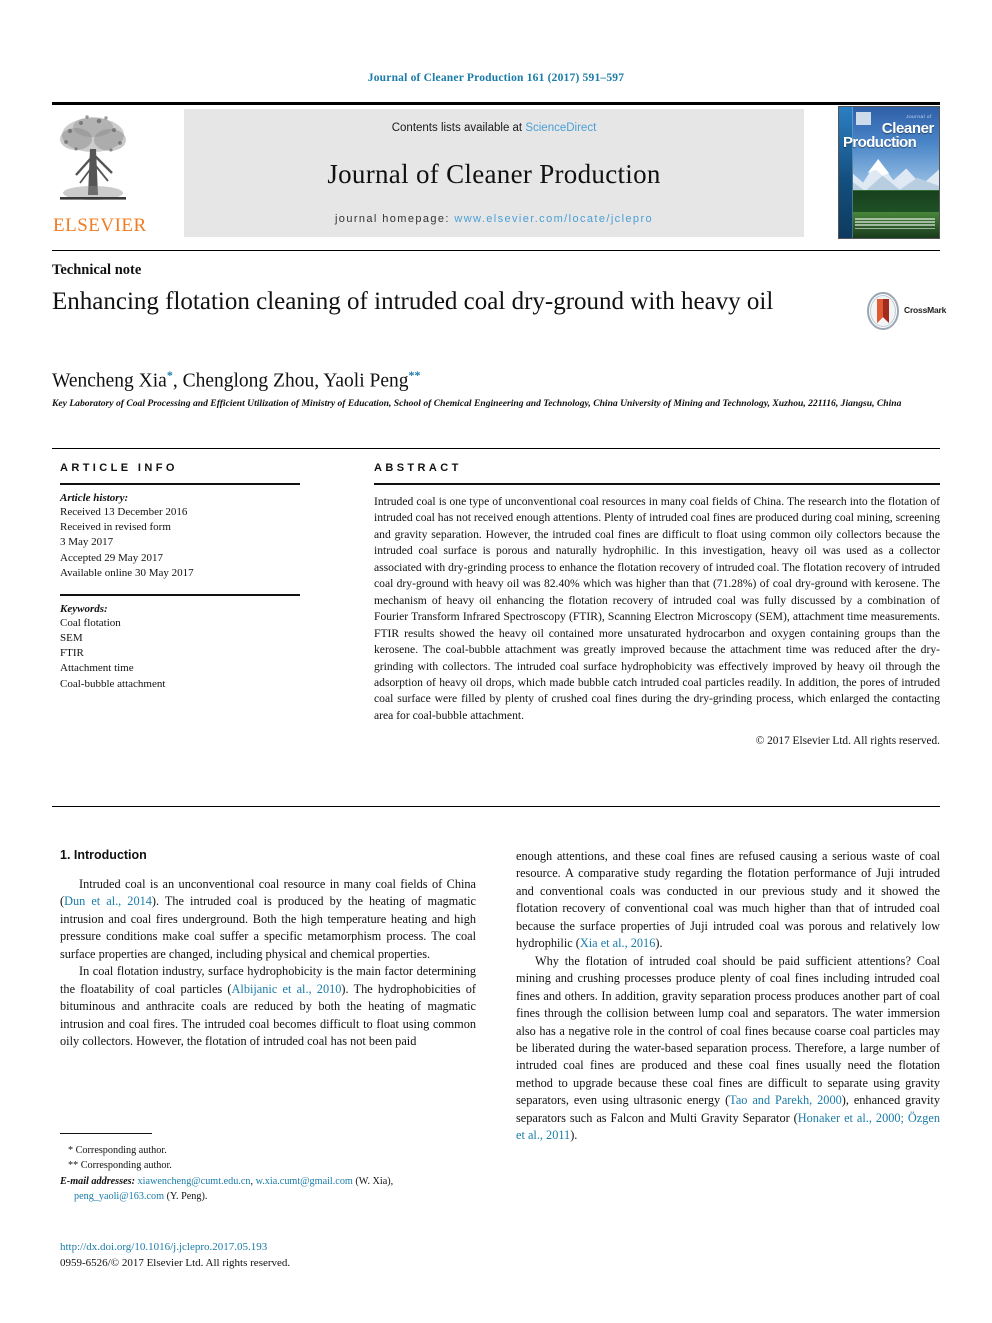  Describe the element at coordinates (97, 668) in the screenshot. I see `keyword-item: Attachment time` at that location.